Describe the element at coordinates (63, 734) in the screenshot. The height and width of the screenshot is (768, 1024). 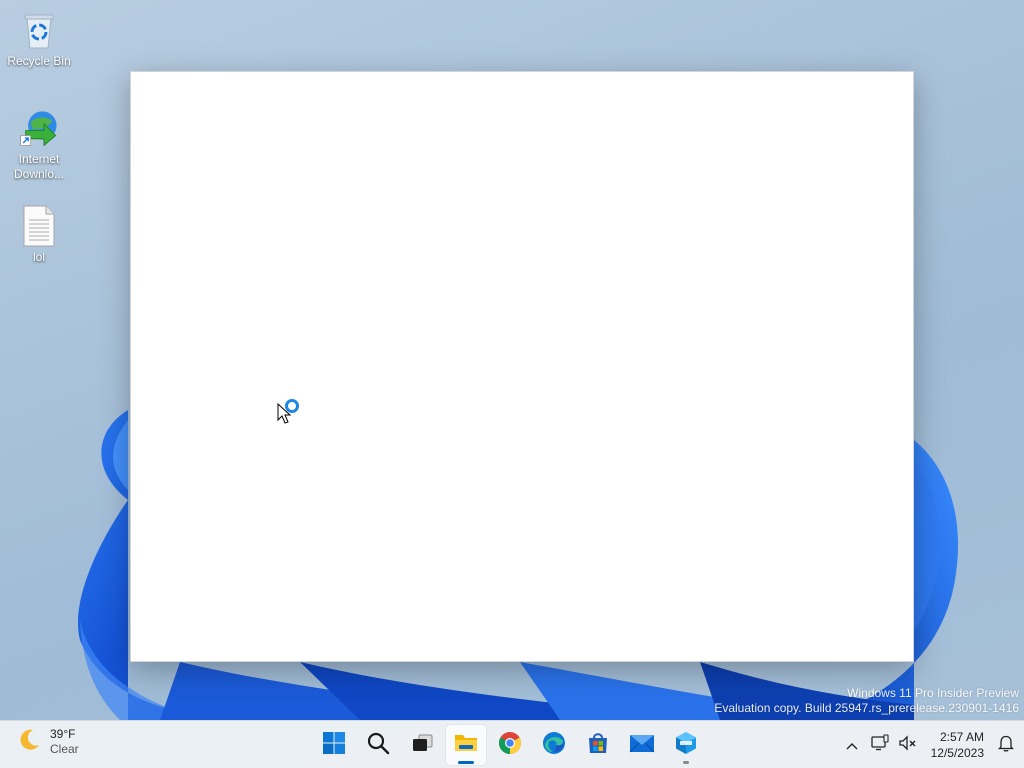
I see `weather-temperature: 39°F` at that location.